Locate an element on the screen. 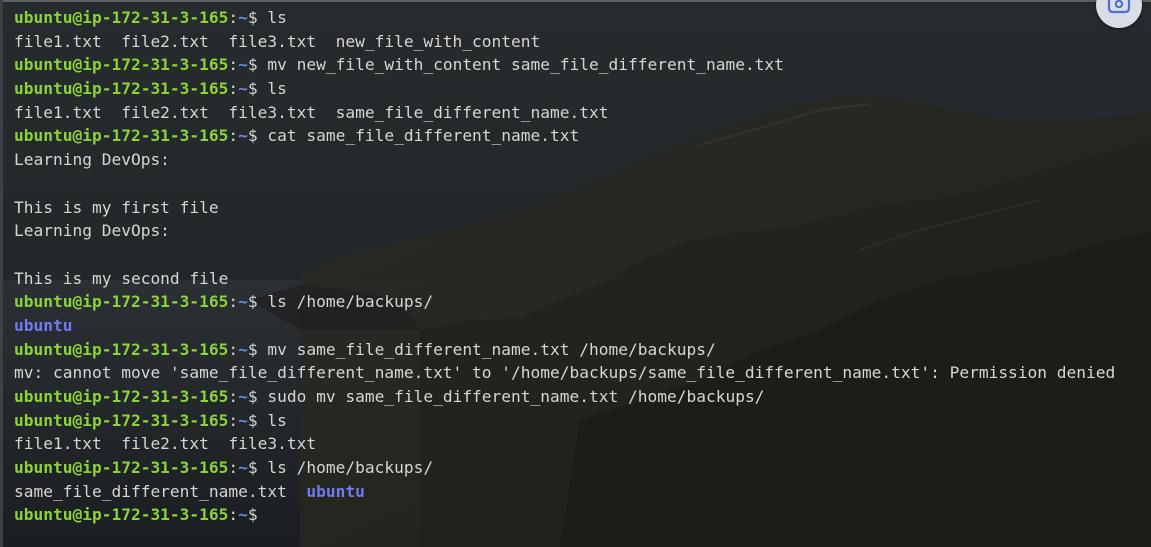  output-text: file1.txt file2.txt file3.txt is located at coordinates (165, 444).